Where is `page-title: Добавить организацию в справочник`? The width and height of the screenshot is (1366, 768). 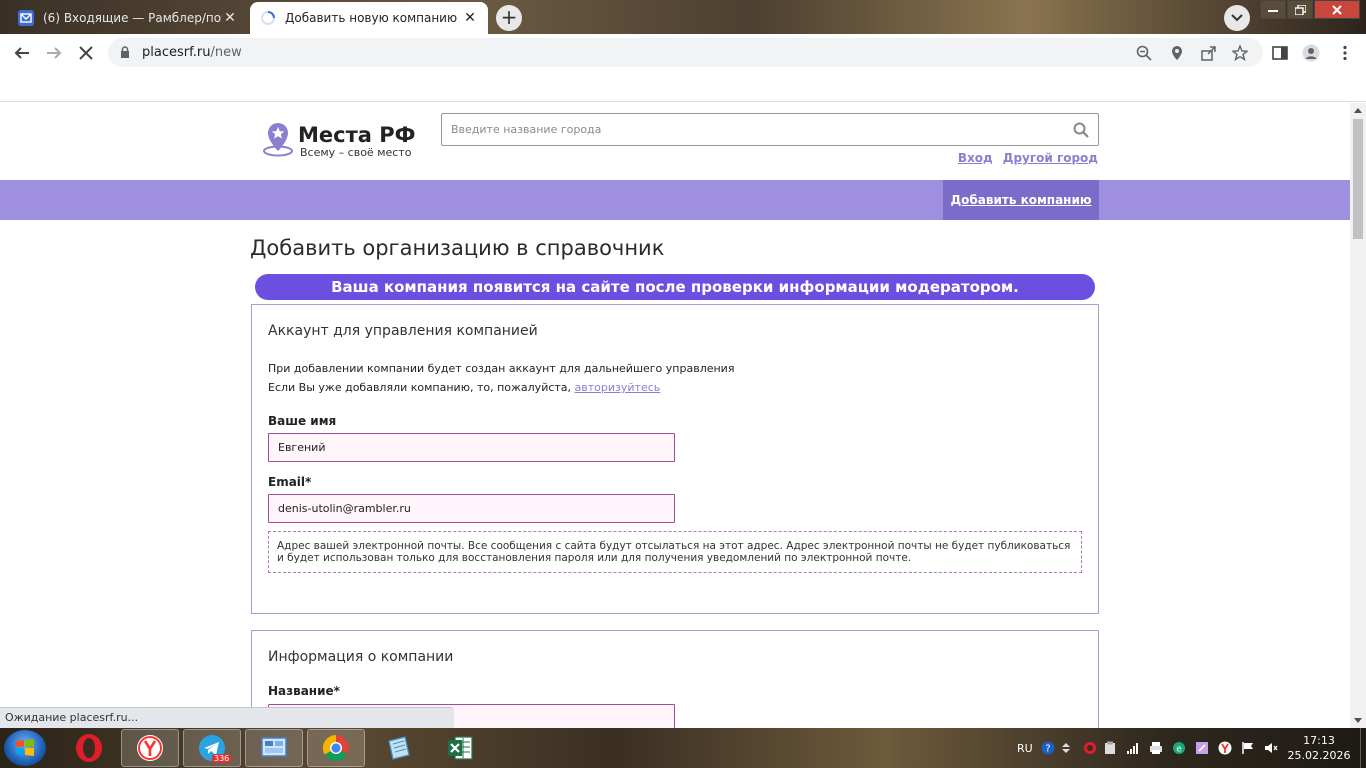
page-title: Добавить организацию в справочник is located at coordinates (457, 248).